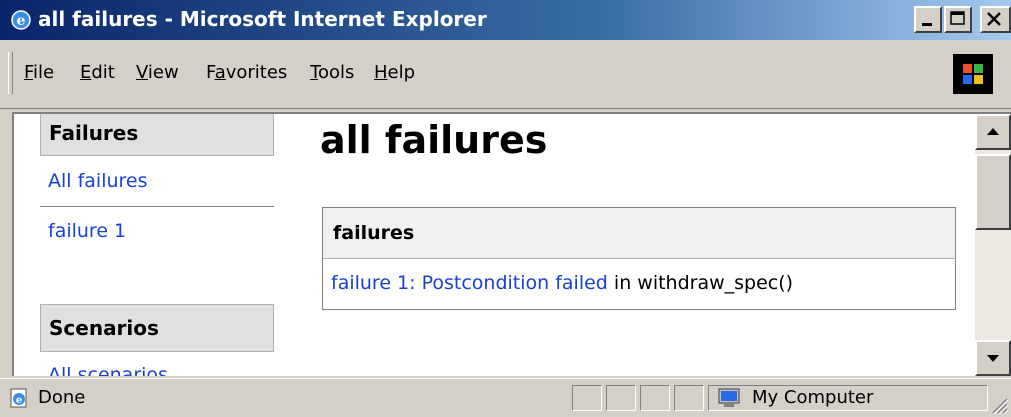 This screenshot has width=1011, height=417. I want to click on vertical-scrollbar, so click(993, 245).